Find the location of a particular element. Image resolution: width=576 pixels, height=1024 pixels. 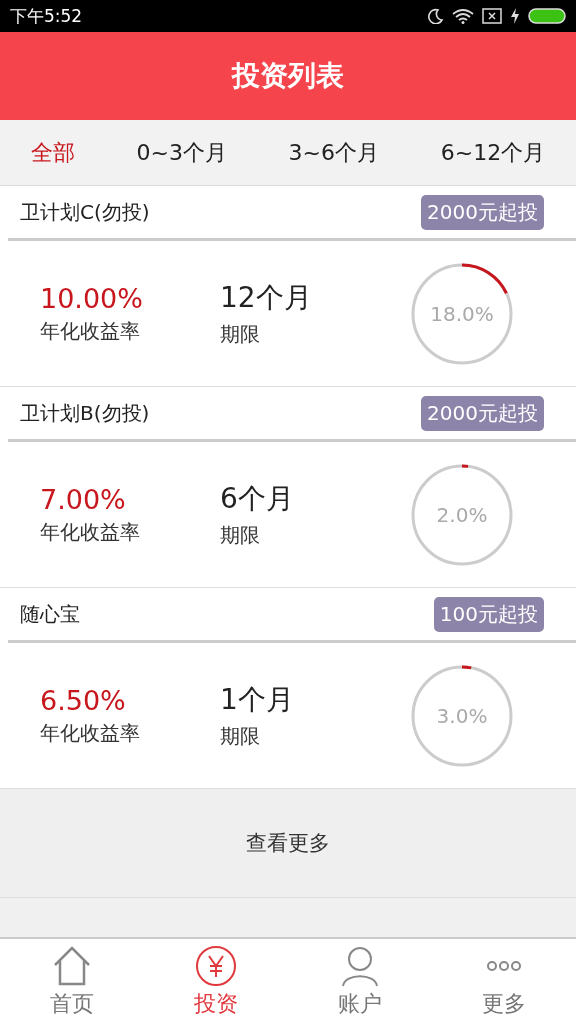

nav-tab: 首页 is located at coordinates (72, 981).